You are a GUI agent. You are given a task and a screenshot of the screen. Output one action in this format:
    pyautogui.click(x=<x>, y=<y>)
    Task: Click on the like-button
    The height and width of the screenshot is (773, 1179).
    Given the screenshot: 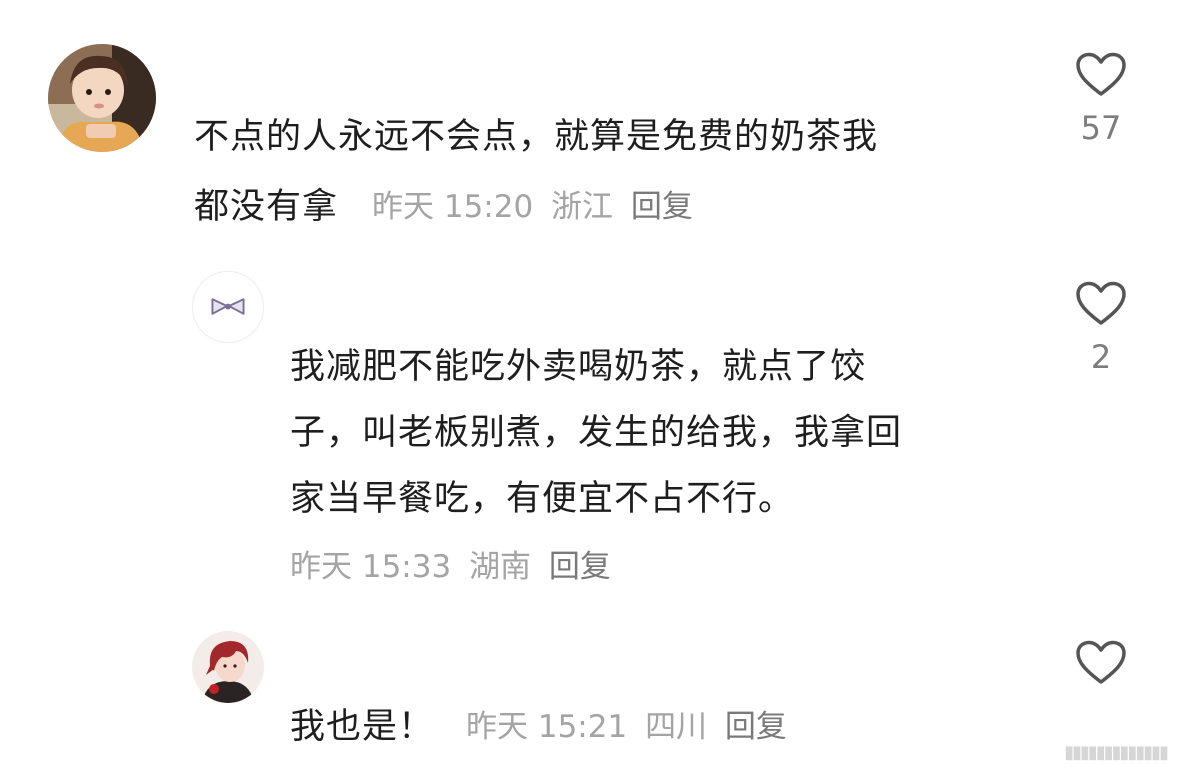 What is the action you would take?
    pyautogui.click(x=1101, y=663)
    